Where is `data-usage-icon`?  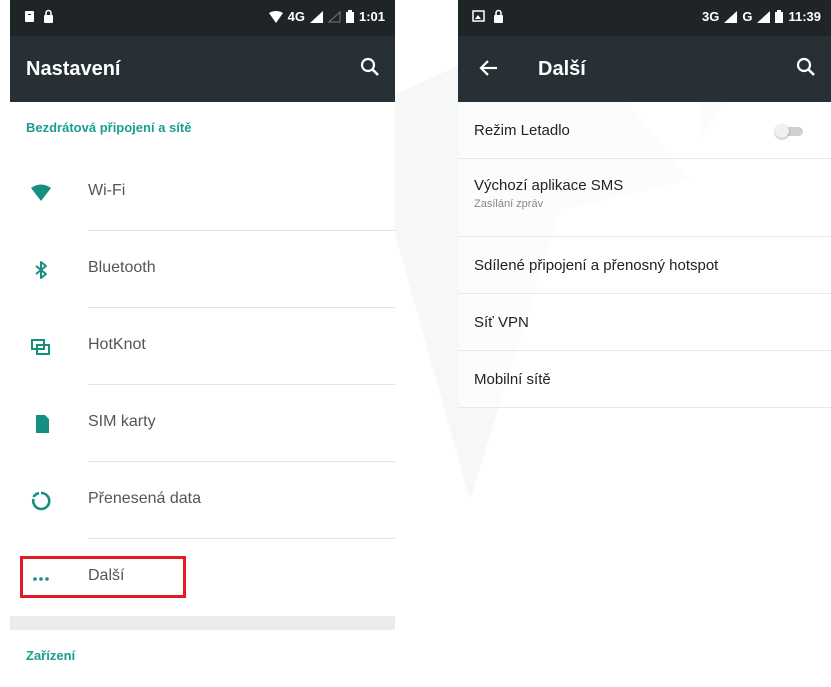 data-usage-icon is located at coordinates (41, 501).